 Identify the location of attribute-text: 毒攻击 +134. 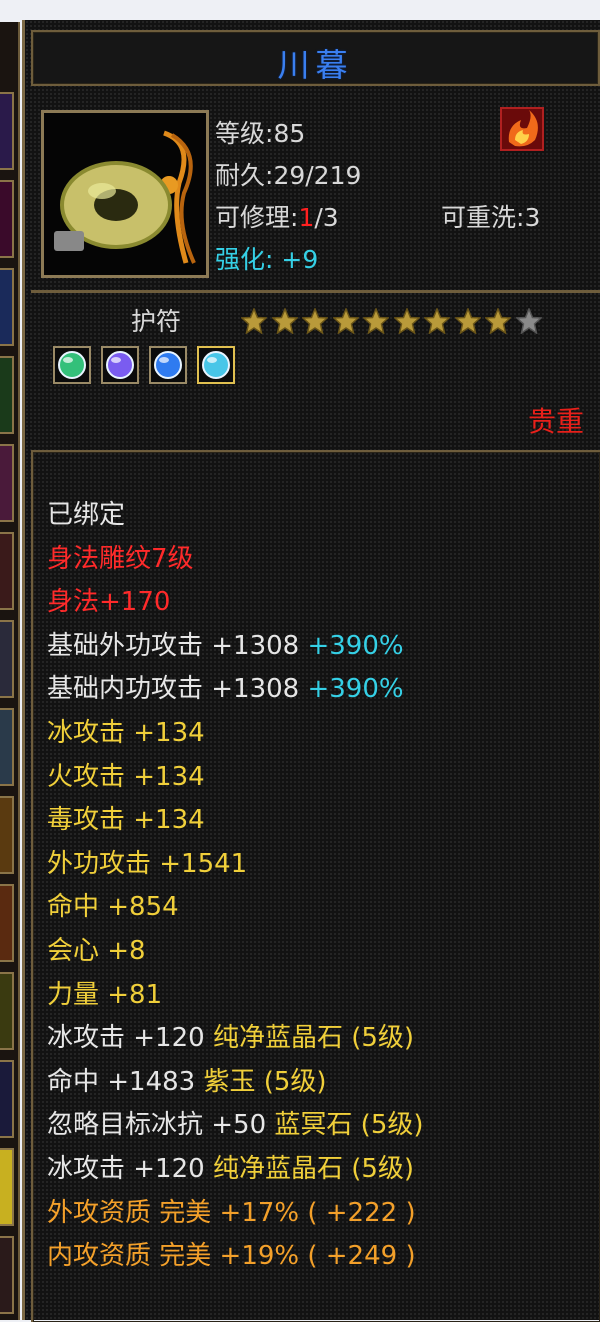
(126, 820).